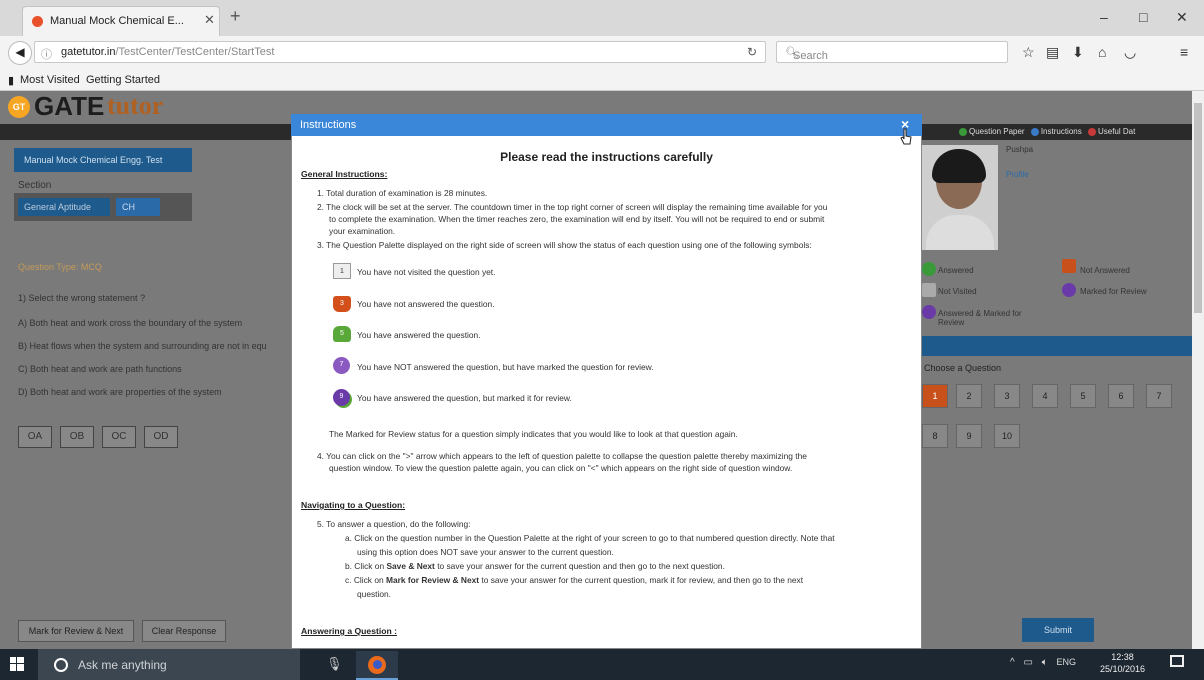 The image size is (1204, 680). Describe the element at coordinates (1007, 436) in the screenshot. I see `palette-question-10: 10` at that location.